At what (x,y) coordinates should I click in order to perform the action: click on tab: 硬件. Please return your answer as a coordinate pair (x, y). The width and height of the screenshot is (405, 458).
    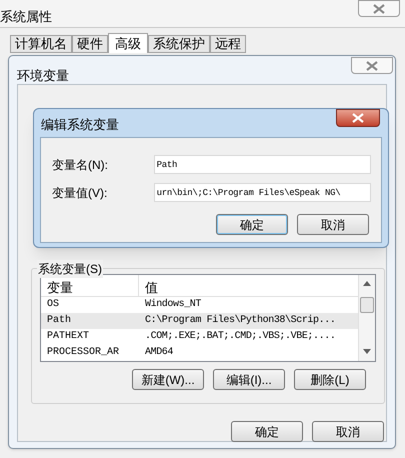
    Looking at the image, I should click on (90, 44).